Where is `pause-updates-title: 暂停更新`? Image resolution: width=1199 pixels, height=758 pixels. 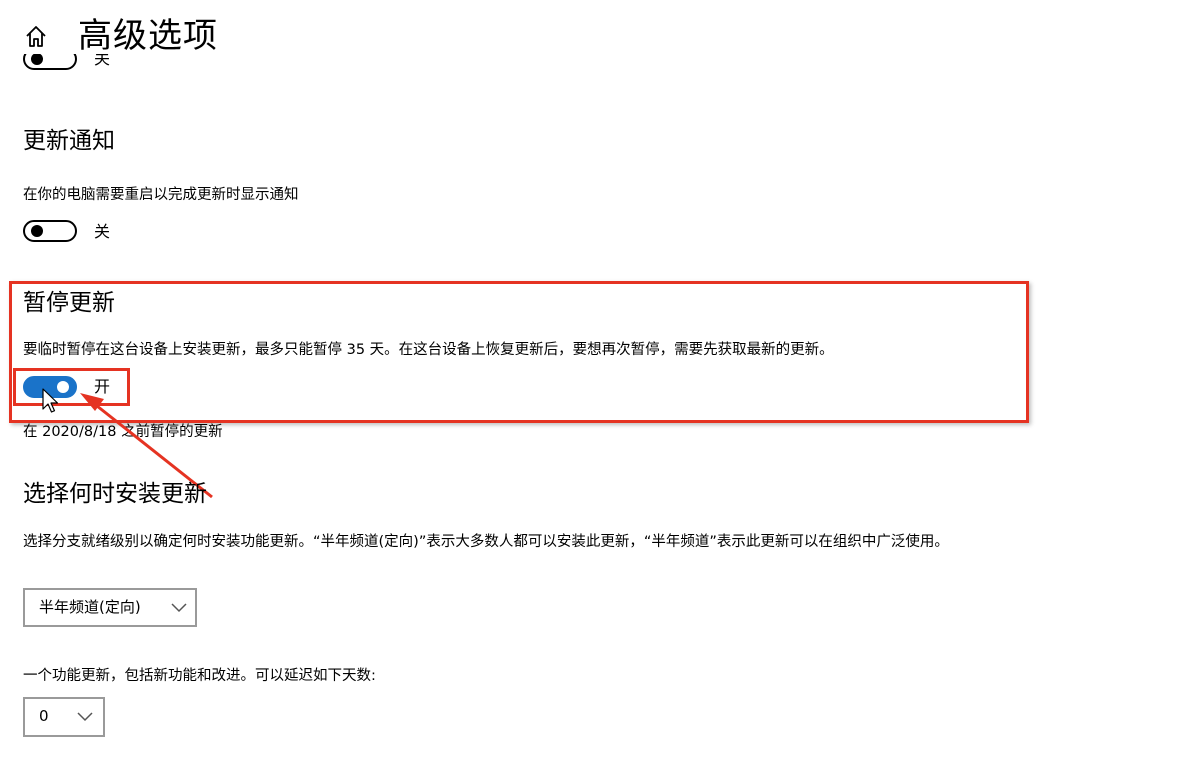 pause-updates-title: 暂停更新 is located at coordinates (69, 303).